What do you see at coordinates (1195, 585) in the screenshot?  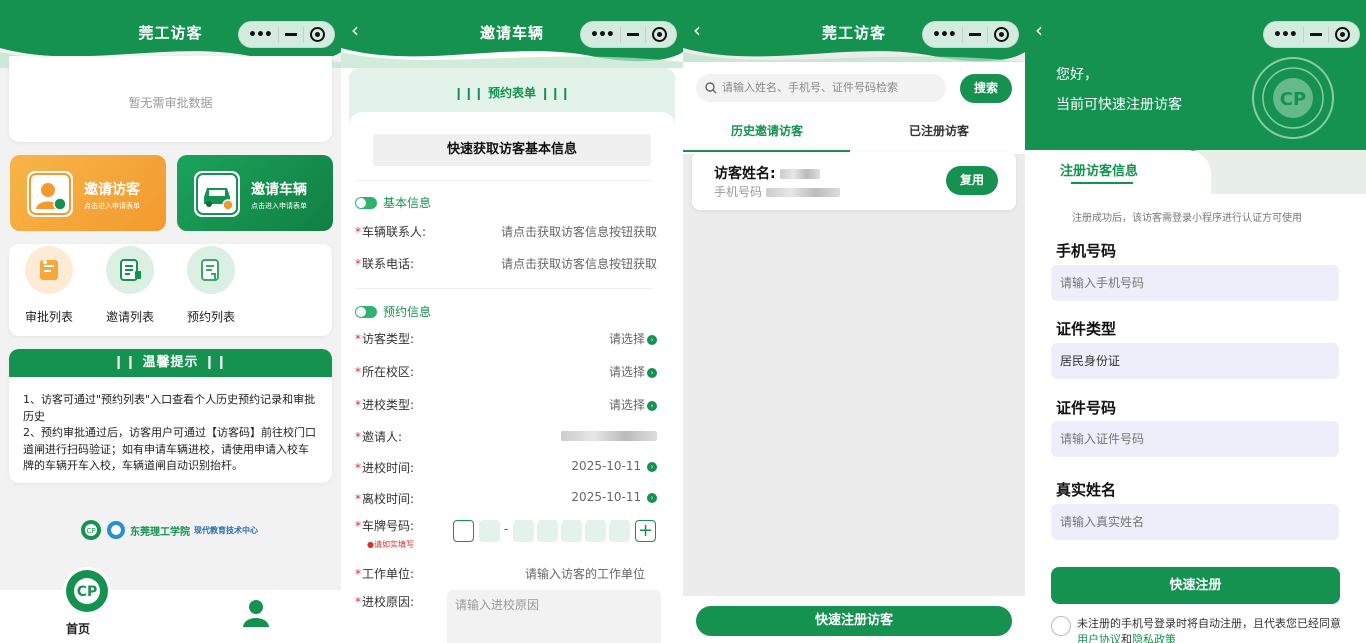 I see `quick-register-button: 快速注册` at bounding box center [1195, 585].